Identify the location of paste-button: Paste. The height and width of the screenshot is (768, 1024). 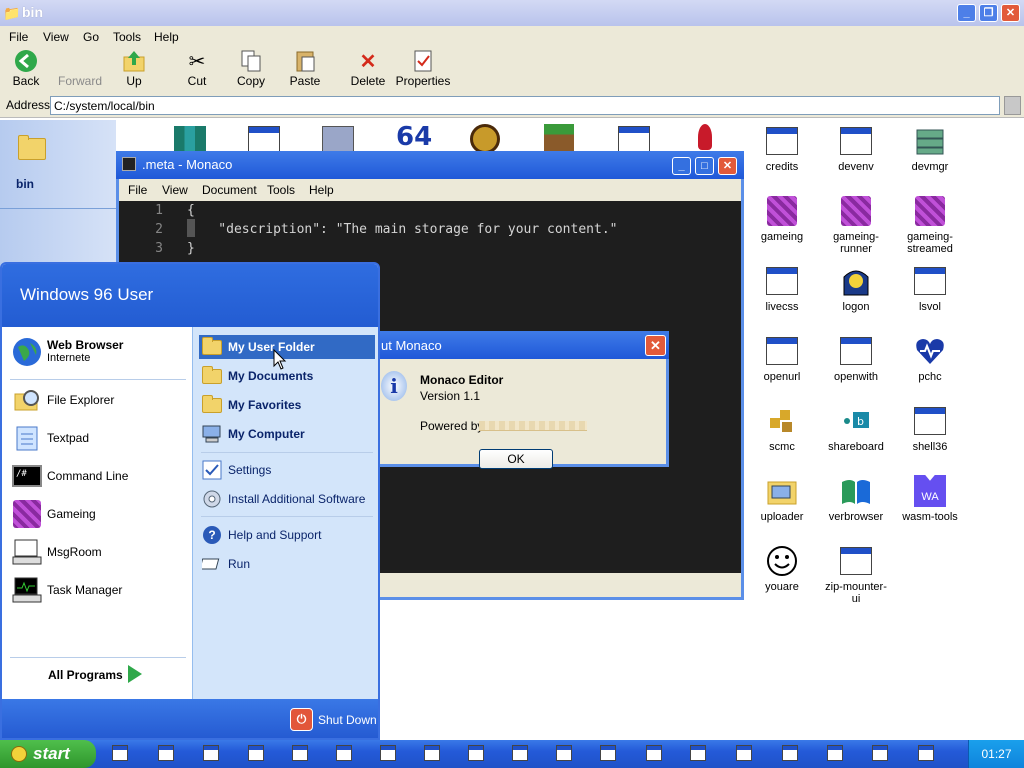
(305, 71).